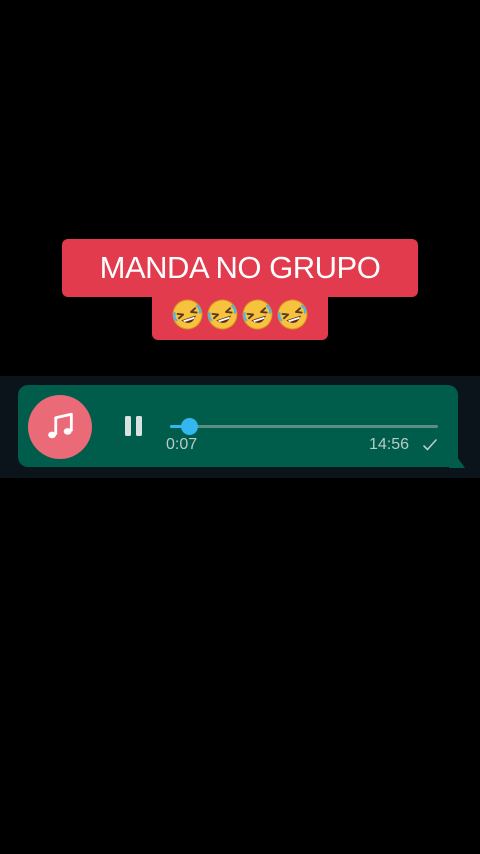 This screenshot has height=854, width=480. What do you see at coordinates (189, 426) in the screenshot?
I see `audio-progress-thumb` at bounding box center [189, 426].